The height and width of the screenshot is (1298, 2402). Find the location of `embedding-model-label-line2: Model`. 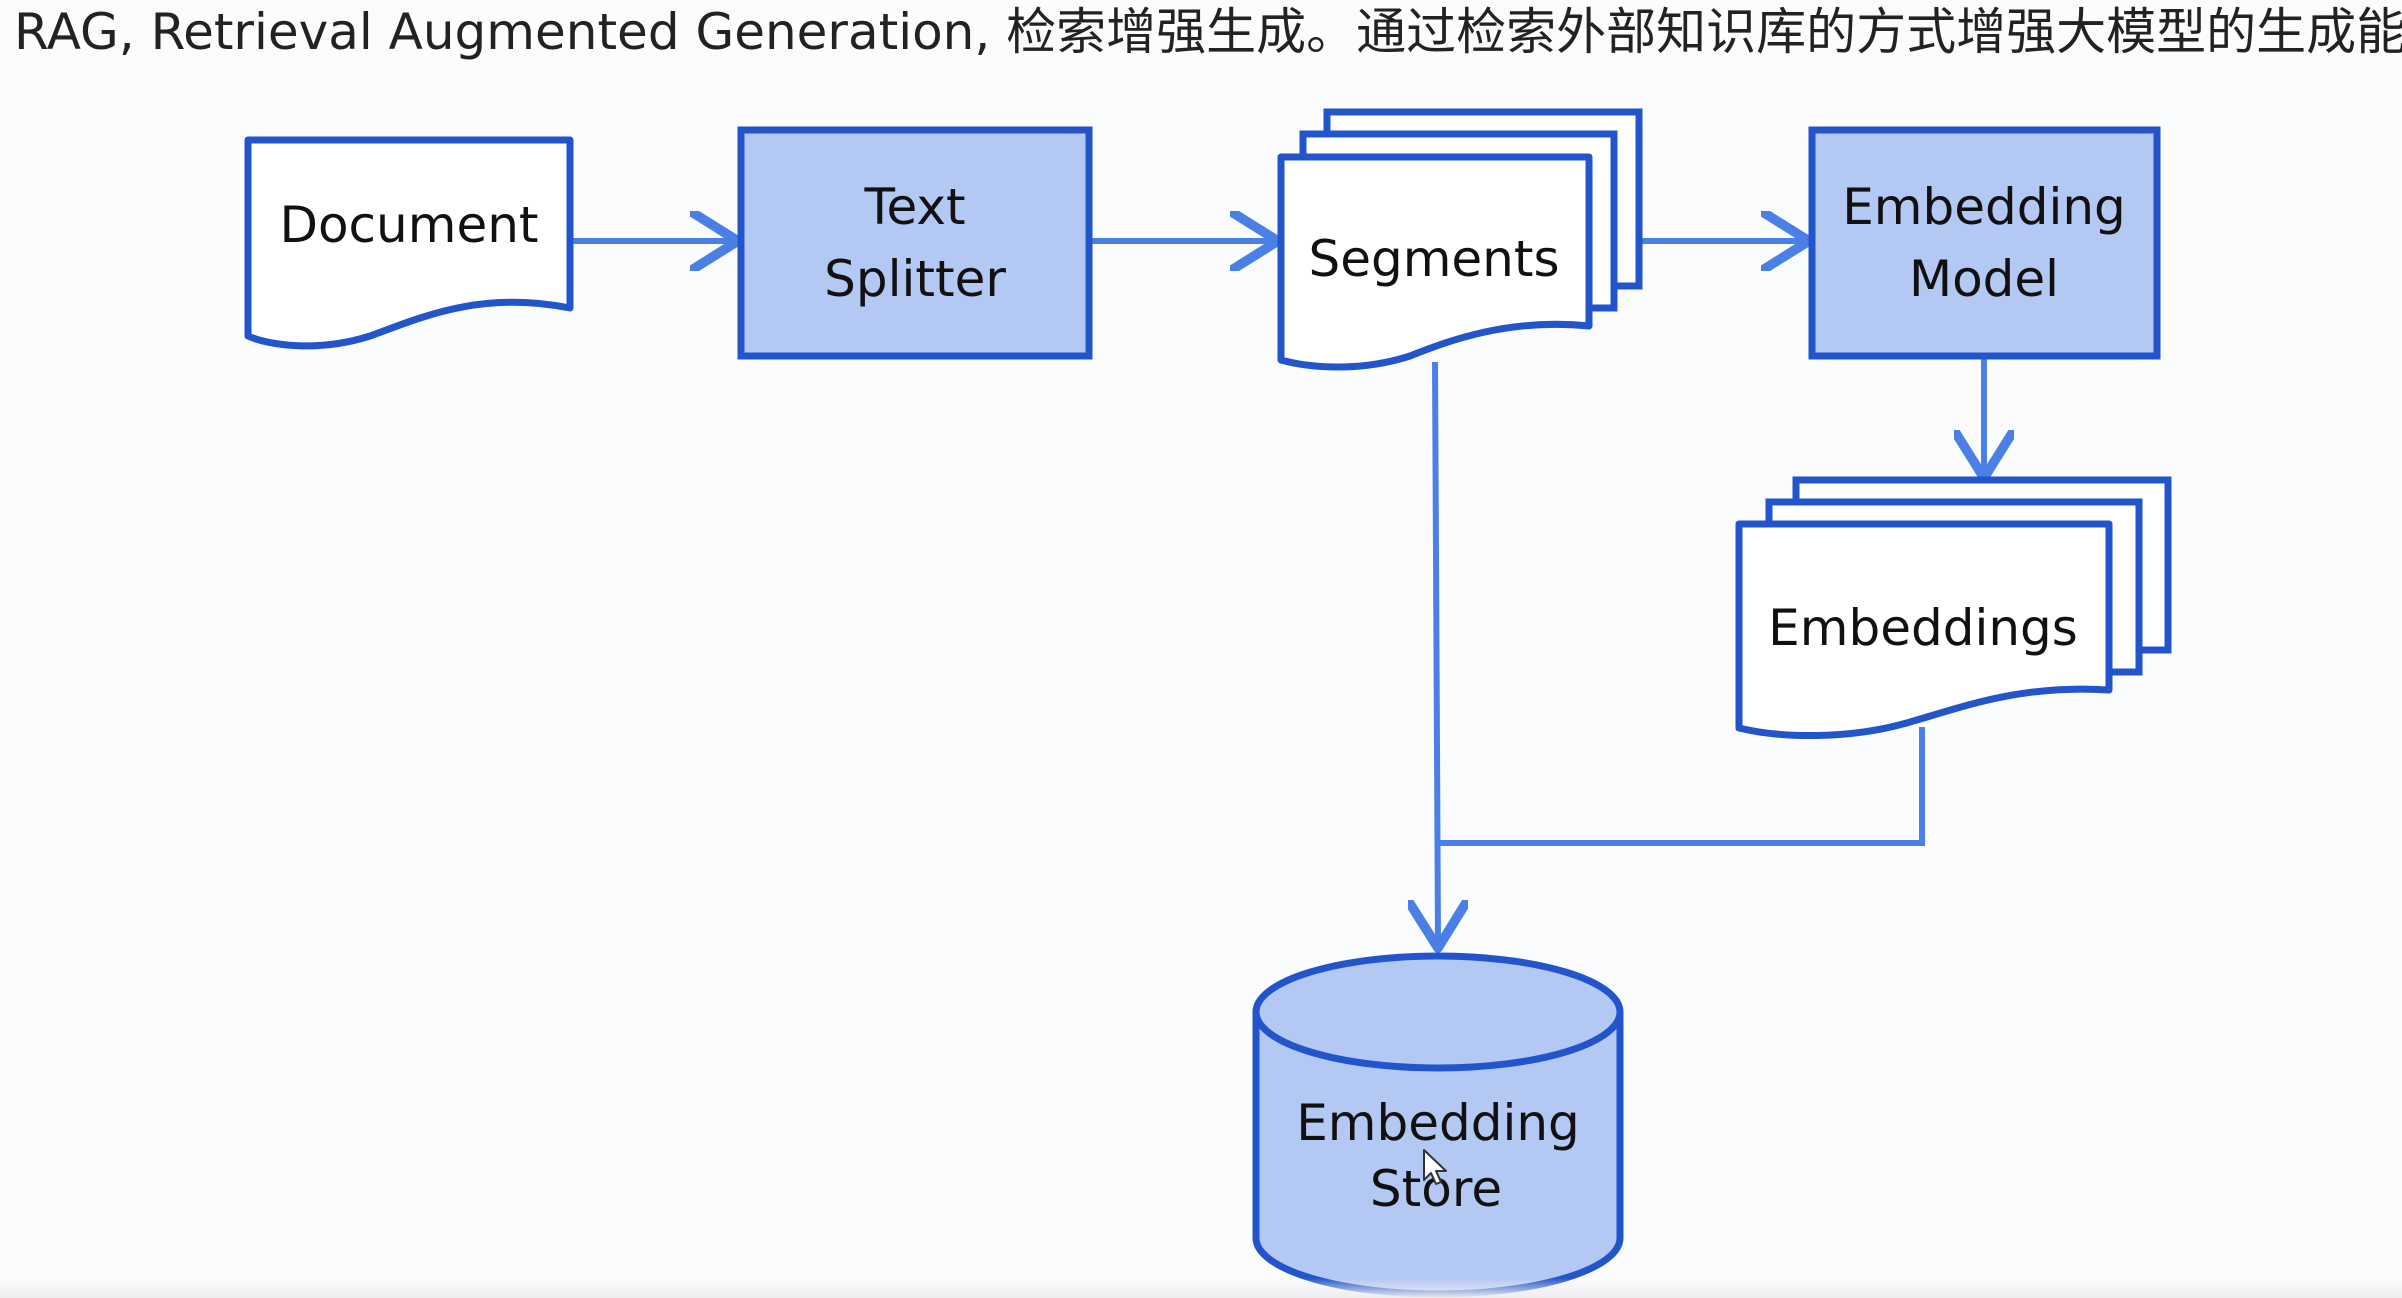

embedding-model-label-line2: Model is located at coordinates (1984, 279).